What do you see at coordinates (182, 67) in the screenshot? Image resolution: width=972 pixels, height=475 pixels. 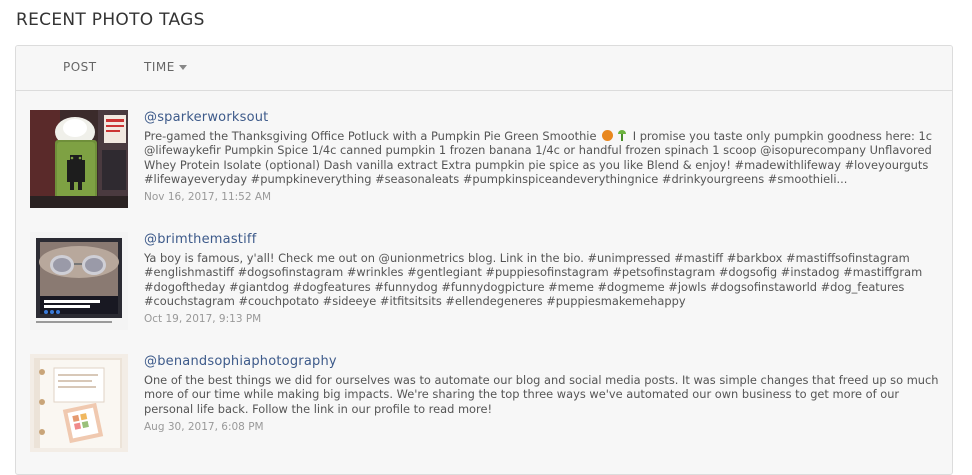 I see `caret-down-icon` at bounding box center [182, 67].